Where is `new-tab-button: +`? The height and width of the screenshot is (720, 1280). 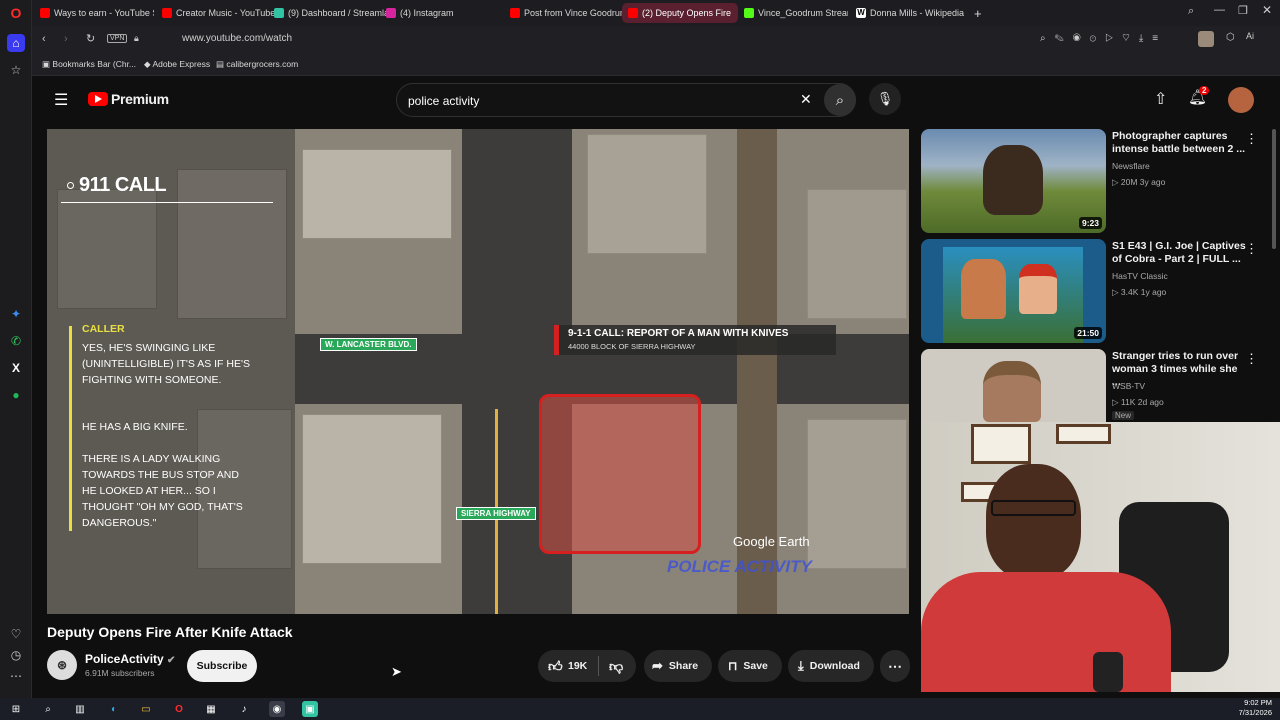 new-tab-button: + is located at coordinates (978, 13).